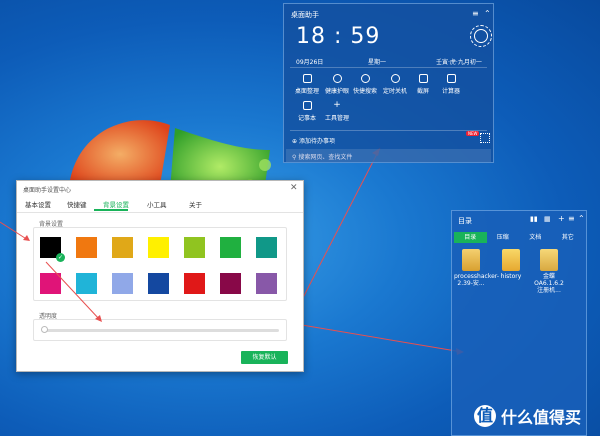 Image resolution: width=600 pixels, height=436 pixels. What do you see at coordinates (161, 330) in the screenshot?
I see `opacity-slider-track` at bounding box center [161, 330].